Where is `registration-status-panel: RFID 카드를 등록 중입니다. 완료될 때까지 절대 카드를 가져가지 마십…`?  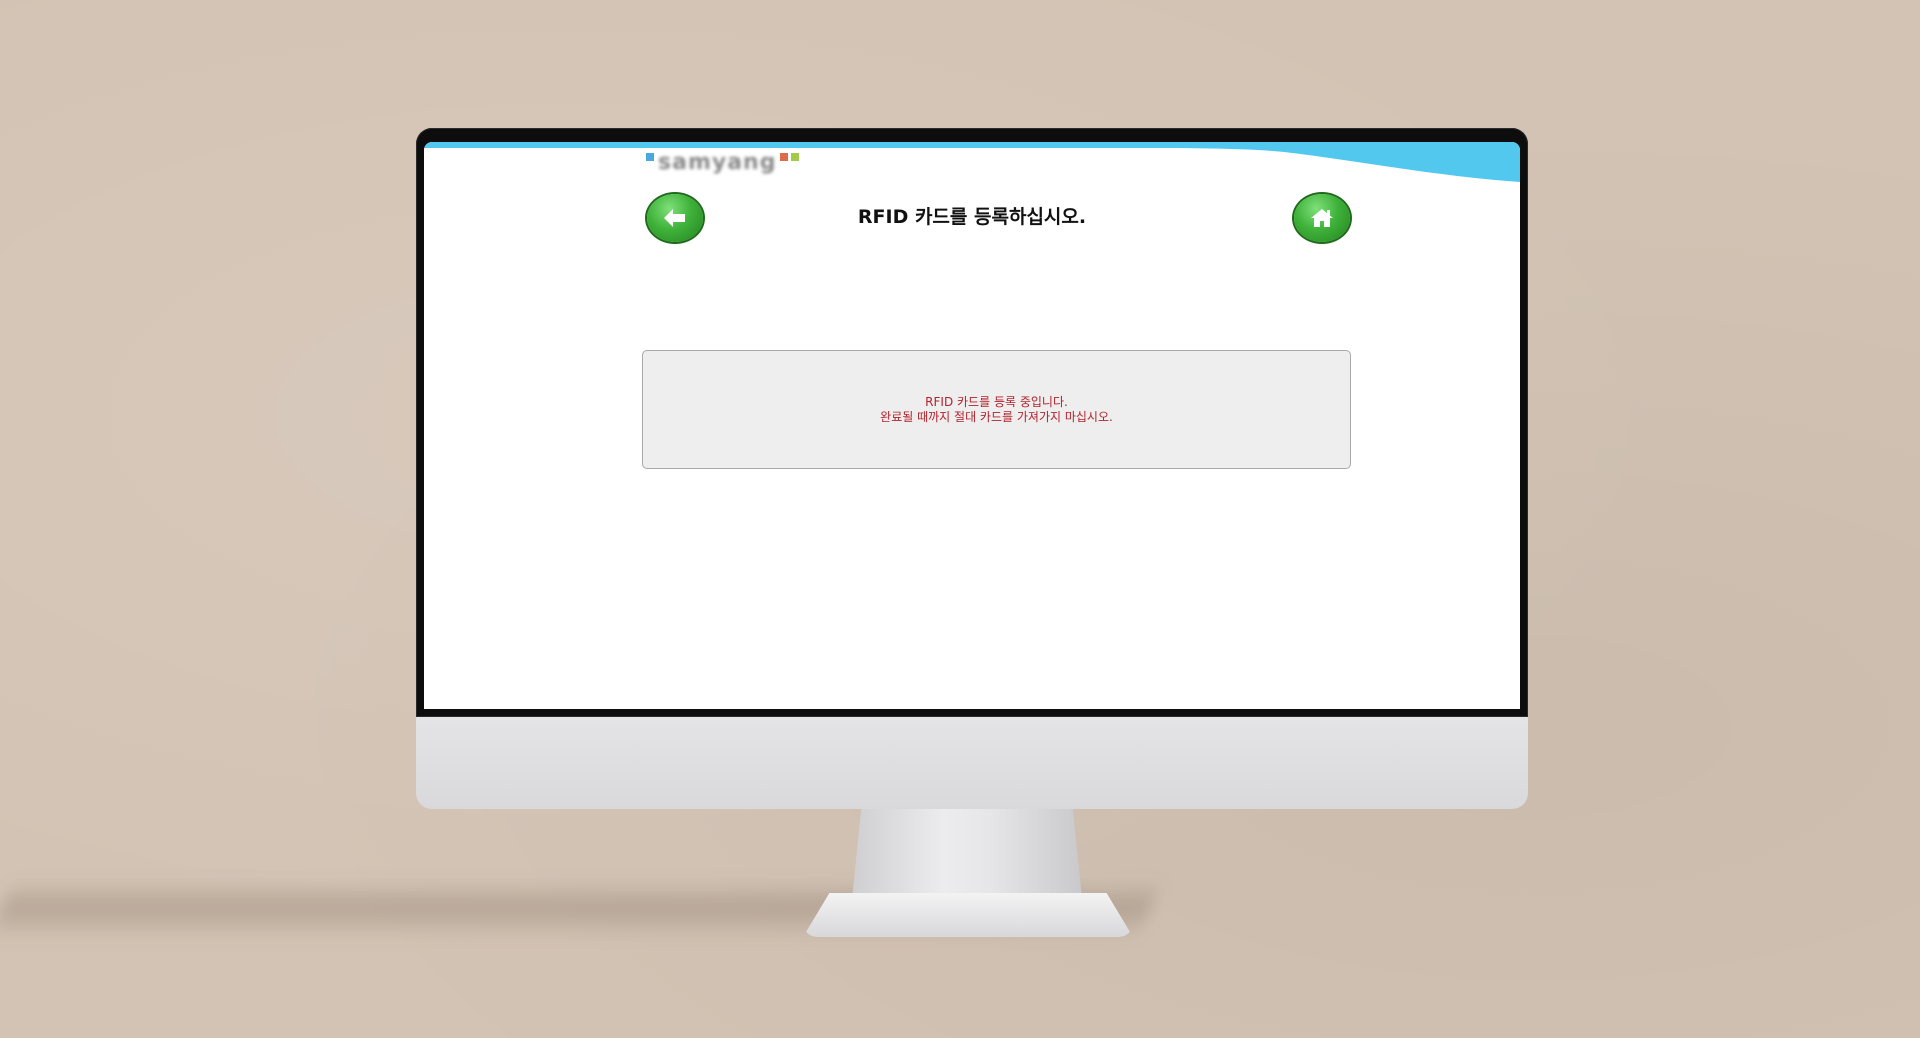
registration-status-panel: RFID 카드를 등록 중입니다. 완료될 때까지 절대 카드를 가져가지 마십… is located at coordinates (996, 409).